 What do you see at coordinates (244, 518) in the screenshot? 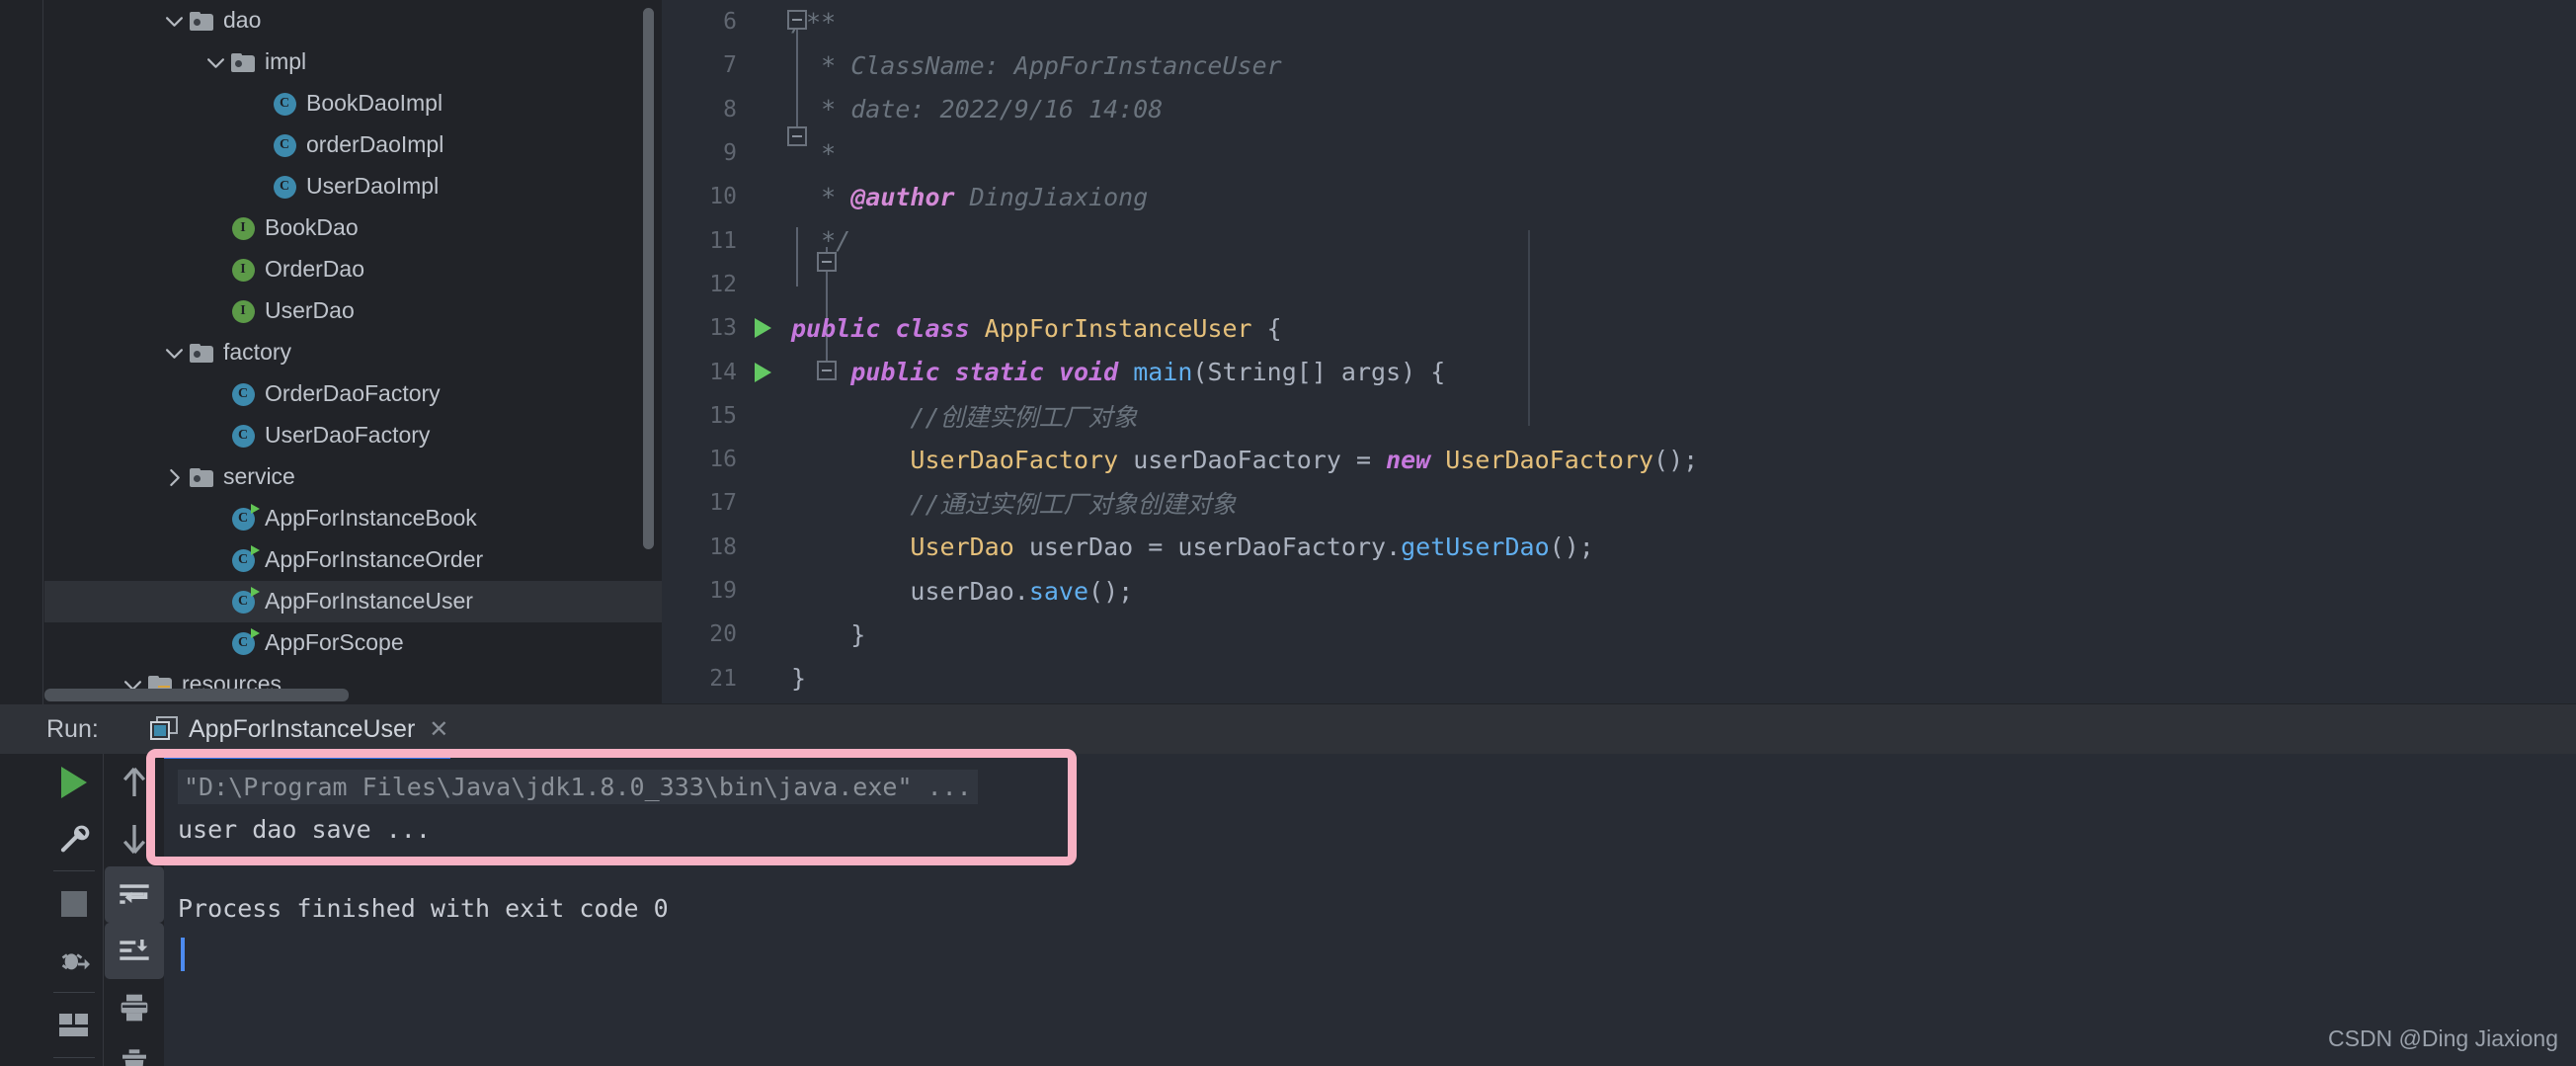
I see `java-runnable-class-icon: C` at bounding box center [244, 518].